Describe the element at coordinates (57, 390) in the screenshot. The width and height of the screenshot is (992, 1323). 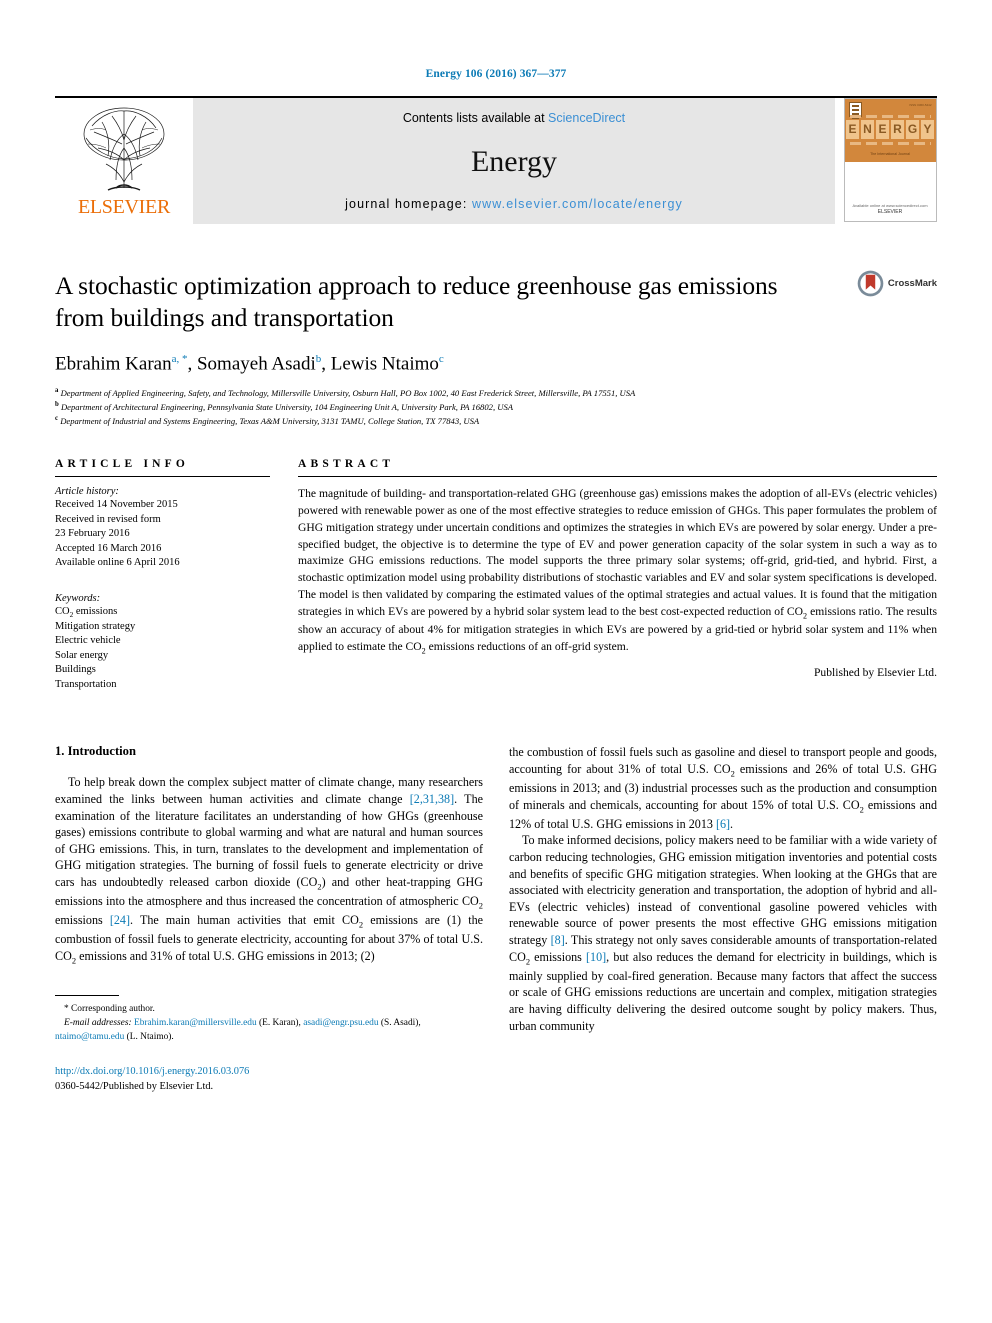
I see `affiliation-mark: a` at that location.